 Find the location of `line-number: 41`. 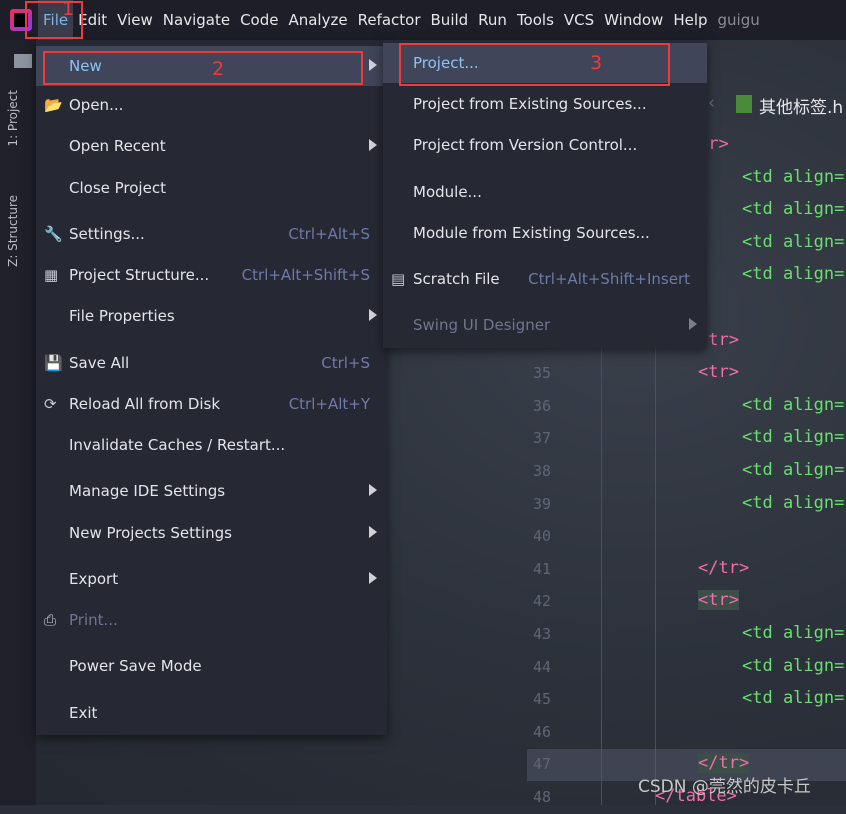

line-number: 41 is located at coordinates (542, 568).